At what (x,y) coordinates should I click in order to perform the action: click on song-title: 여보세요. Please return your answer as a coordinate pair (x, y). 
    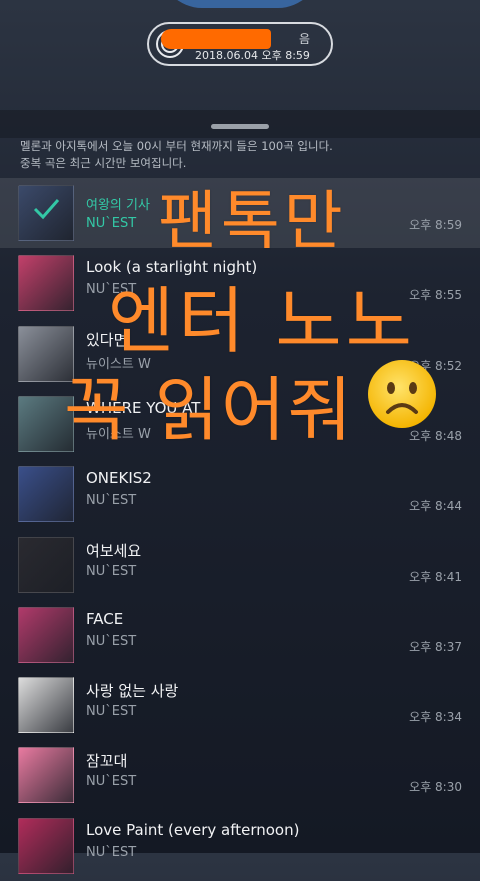
    Looking at the image, I should click on (114, 550).